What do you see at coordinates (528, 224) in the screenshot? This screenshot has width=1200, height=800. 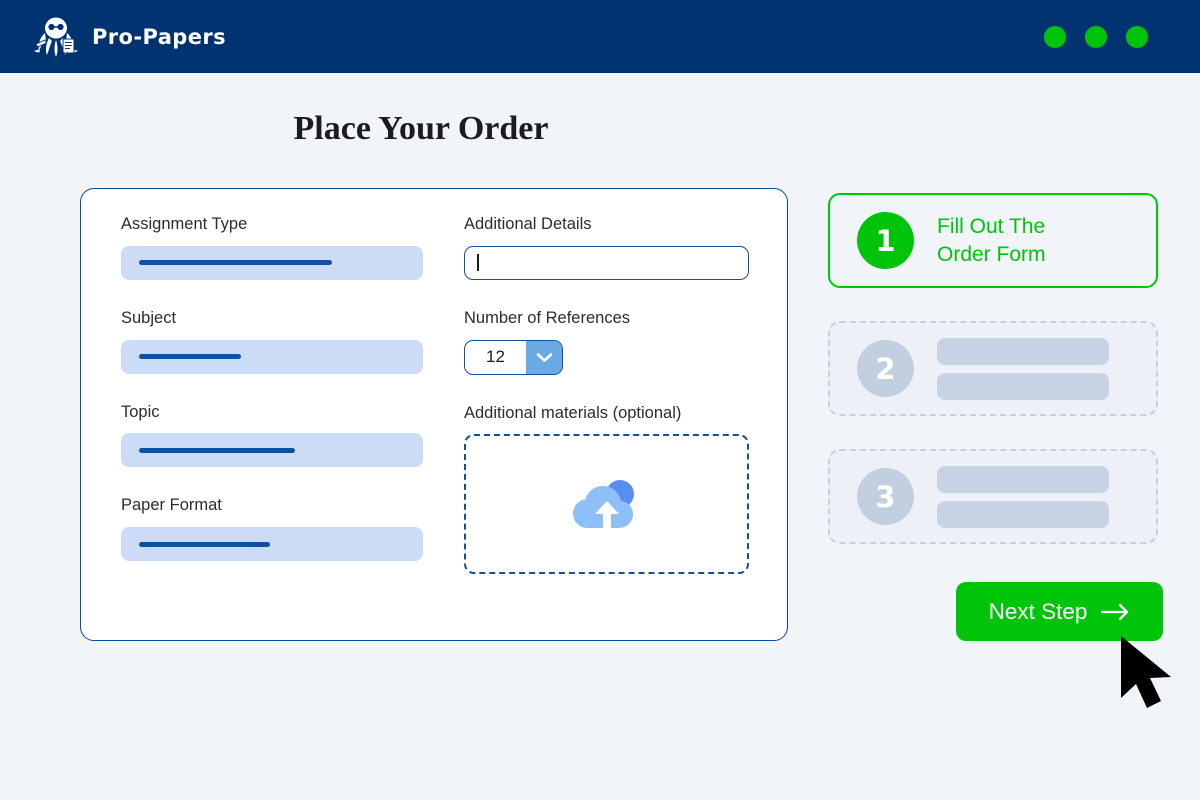 I see `label-additional-details: Additional Details` at bounding box center [528, 224].